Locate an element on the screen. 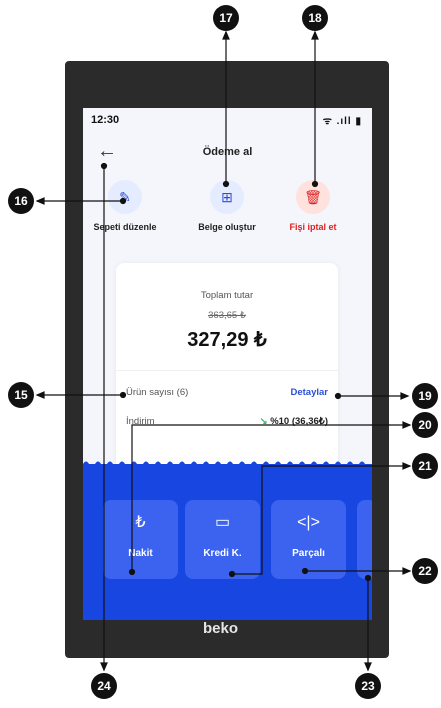 Image resolution: width=441 pixels, height=708 pixels. pay-split-label: Parçalı is located at coordinates (308, 553).